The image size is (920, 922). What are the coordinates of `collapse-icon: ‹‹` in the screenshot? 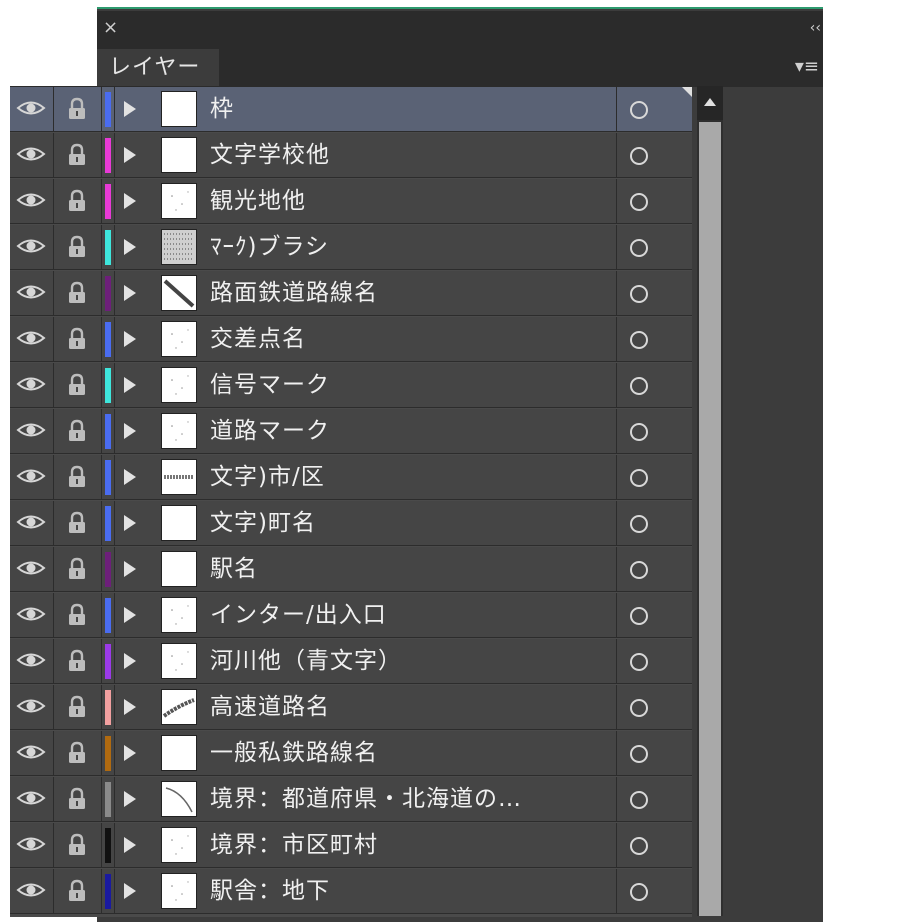 It's located at (815, 28).